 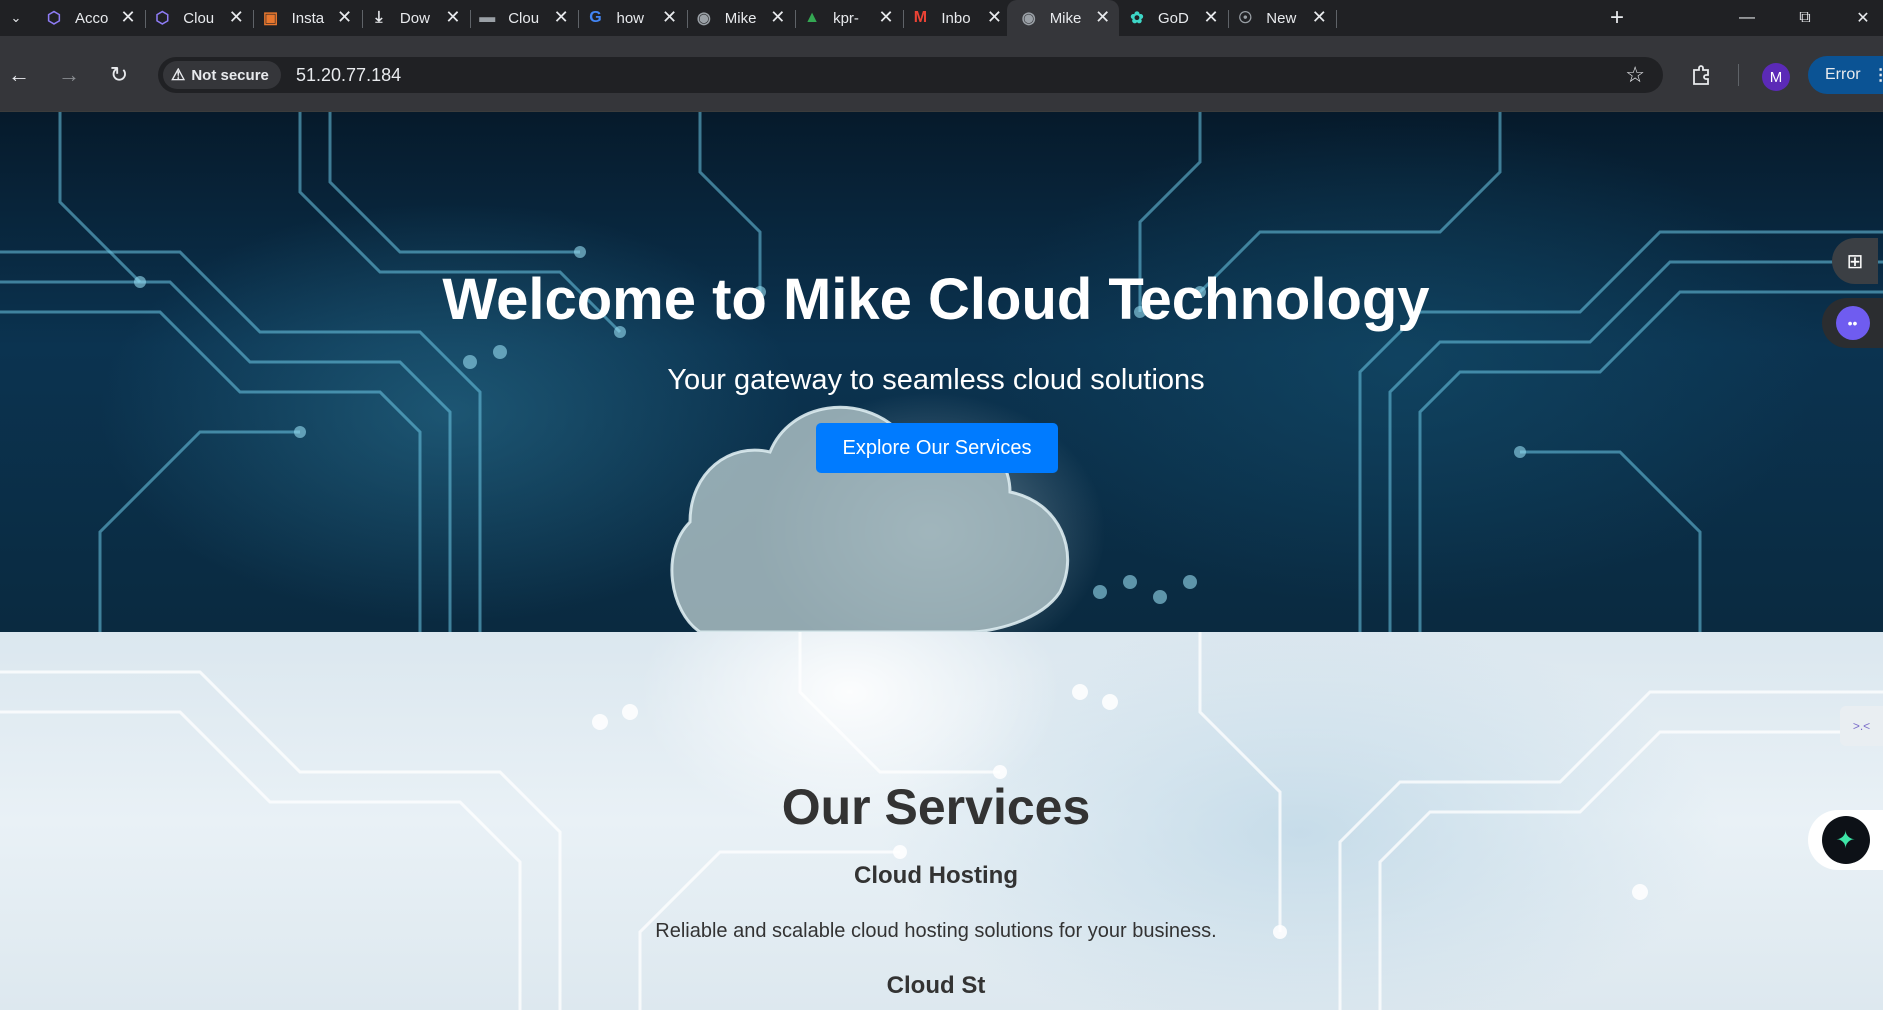 What do you see at coordinates (936, 807) in the screenshot?
I see `services-heading: Our Services` at bounding box center [936, 807].